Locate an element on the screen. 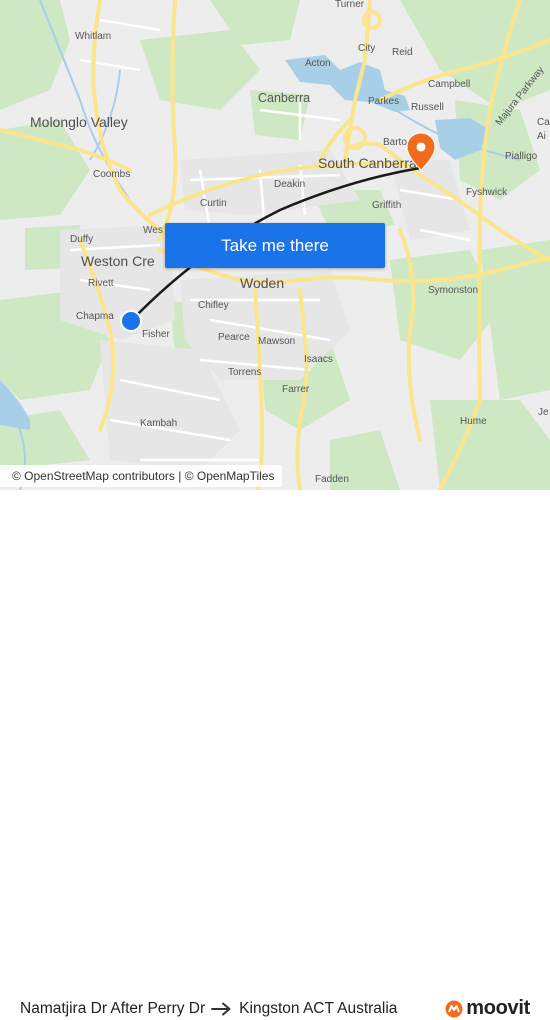  label-acton: Acton is located at coordinates (318, 63).